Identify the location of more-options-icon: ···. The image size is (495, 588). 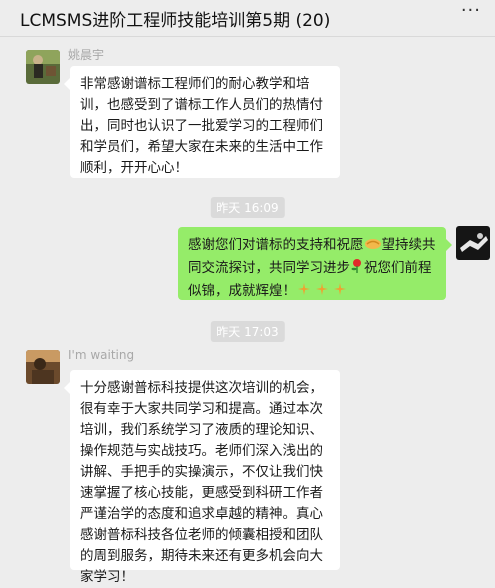
(471, 10).